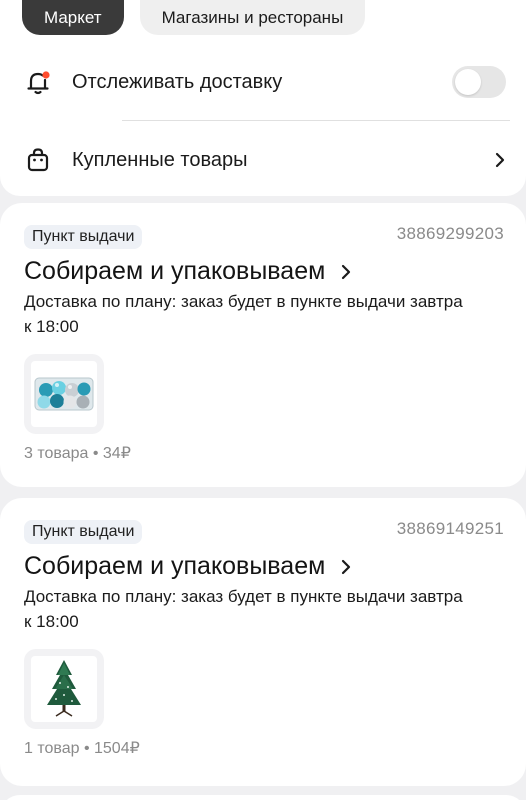 Image resolution: width=526 pixels, height=800 pixels. What do you see at coordinates (38, 82) in the screenshot?
I see `bell-icon` at bounding box center [38, 82].